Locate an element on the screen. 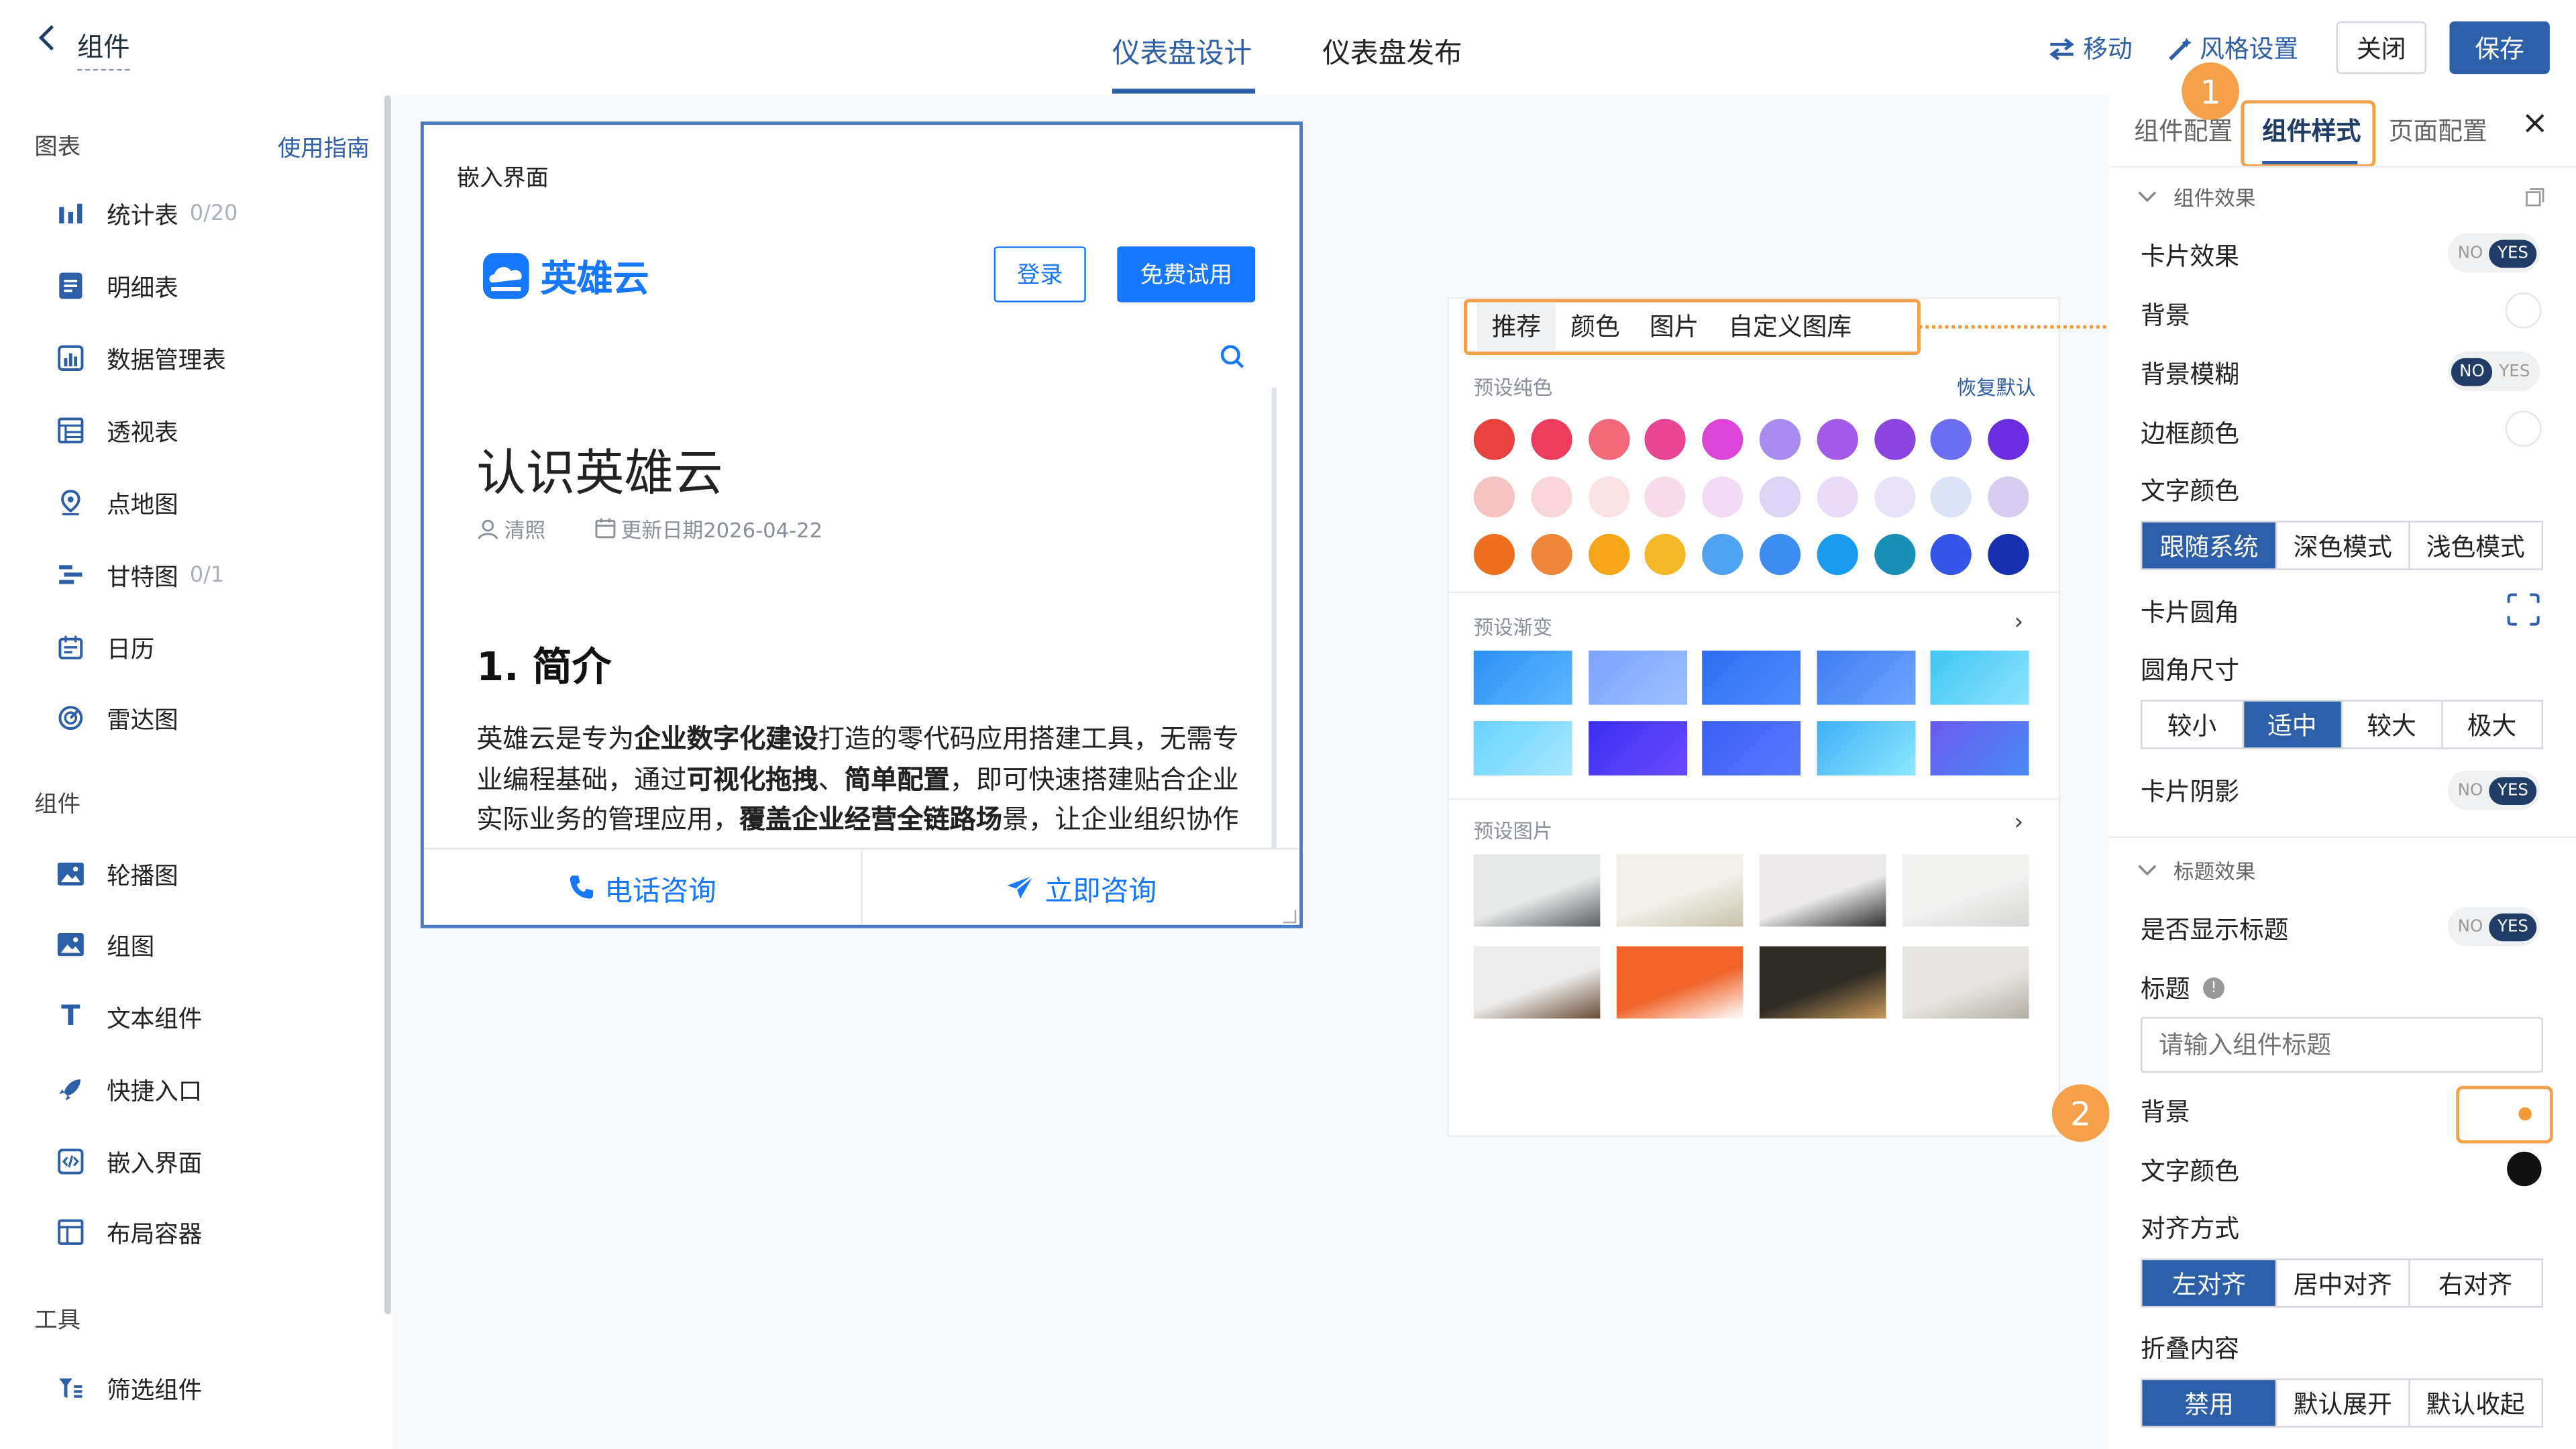 Image resolution: width=2576 pixels, height=1449 pixels. radius-option: 适中 is located at coordinates (2291, 724).